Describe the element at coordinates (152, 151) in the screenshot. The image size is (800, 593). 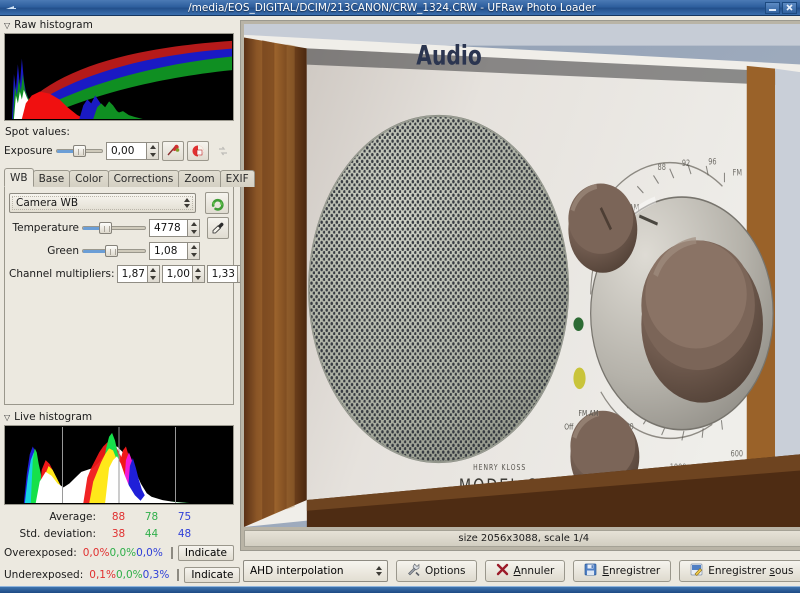
I see `exposure-stepper` at that location.